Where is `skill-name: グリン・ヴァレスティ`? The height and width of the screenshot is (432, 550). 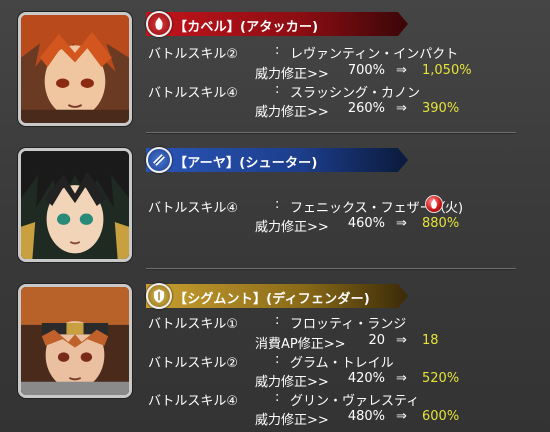 skill-name: グリン・ヴァレスティ is located at coordinates (355, 401).